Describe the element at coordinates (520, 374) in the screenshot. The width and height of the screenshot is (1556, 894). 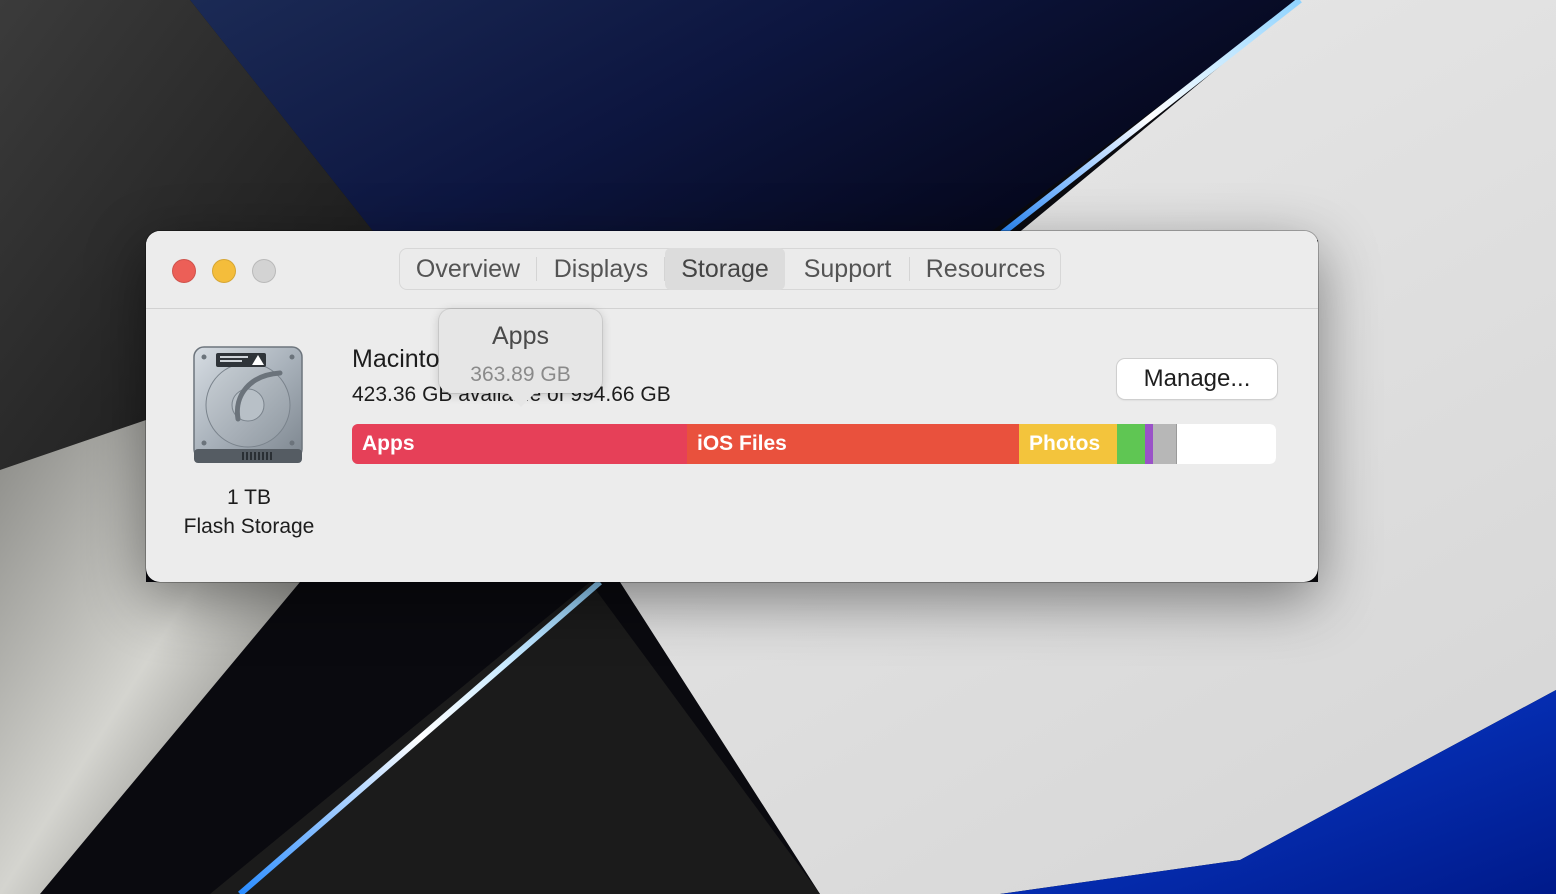
I see `tooltip-size: 363.89 GB` at that location.